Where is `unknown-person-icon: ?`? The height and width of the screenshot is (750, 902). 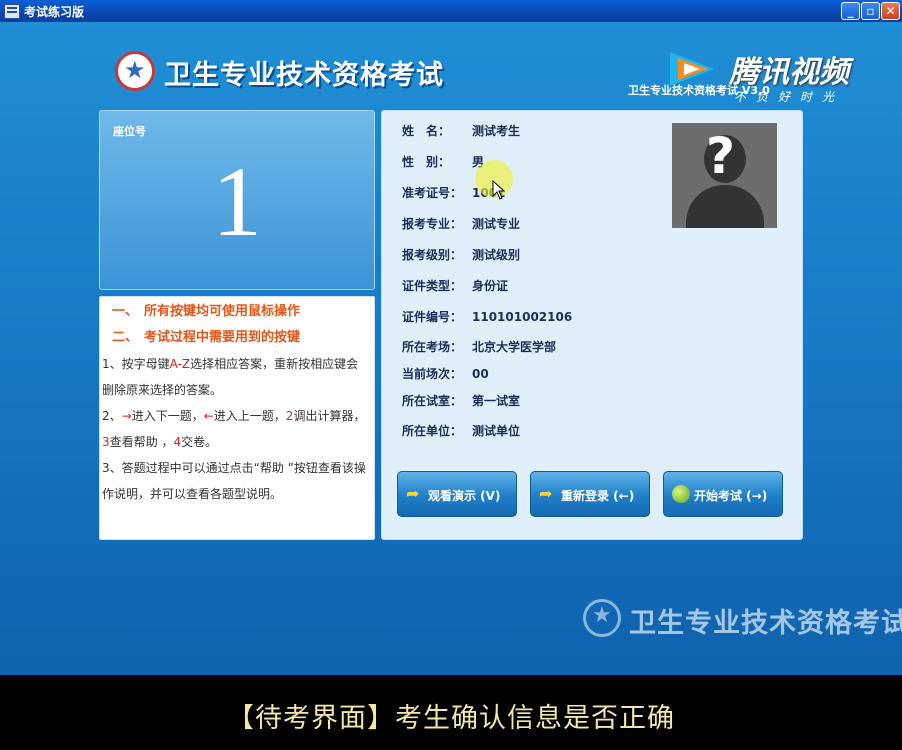 unknown-person-icon: ? is located at coordinates (721, 156).